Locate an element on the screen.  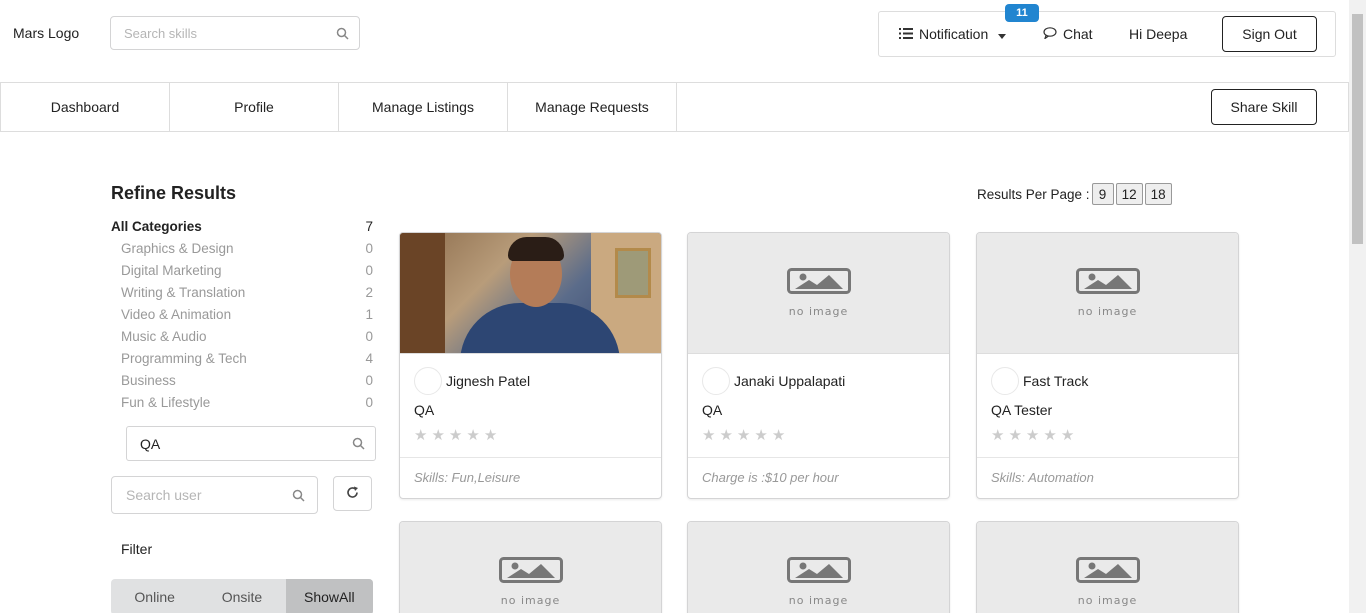
category-item-graphics-design: Graphics & Design 0 is located at coordinates (242, 250).